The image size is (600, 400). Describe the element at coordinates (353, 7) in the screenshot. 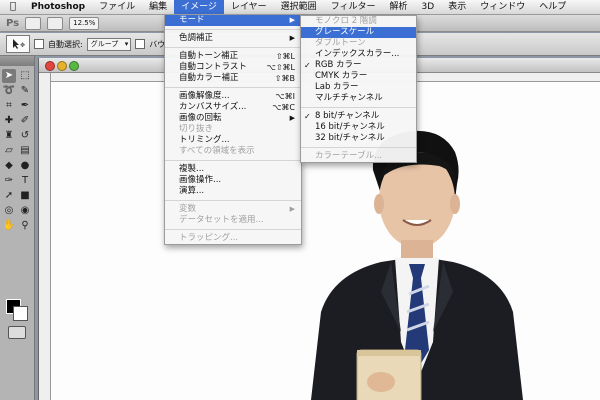

I see `menubar-item-6: フィルター` at that location.